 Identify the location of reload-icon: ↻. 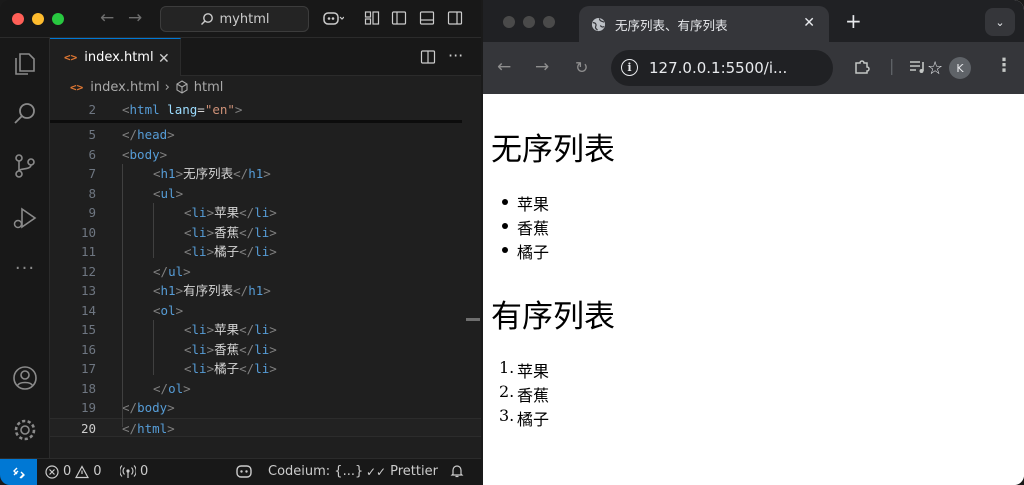
(581, 67).